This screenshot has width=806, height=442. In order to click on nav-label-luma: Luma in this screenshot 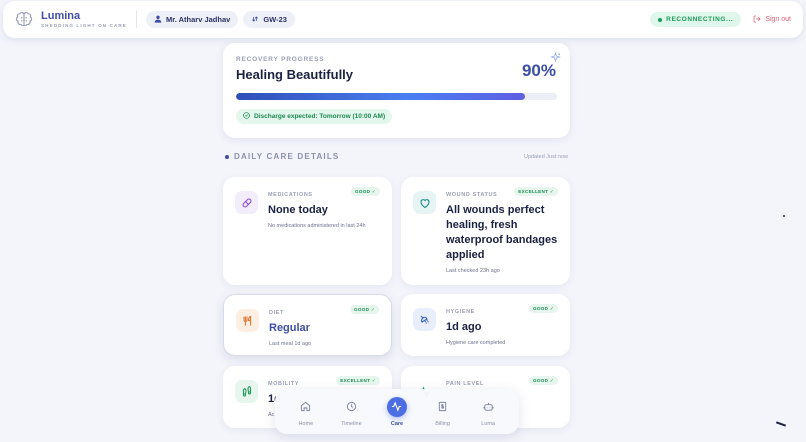, I will do `click(488, 423)`.